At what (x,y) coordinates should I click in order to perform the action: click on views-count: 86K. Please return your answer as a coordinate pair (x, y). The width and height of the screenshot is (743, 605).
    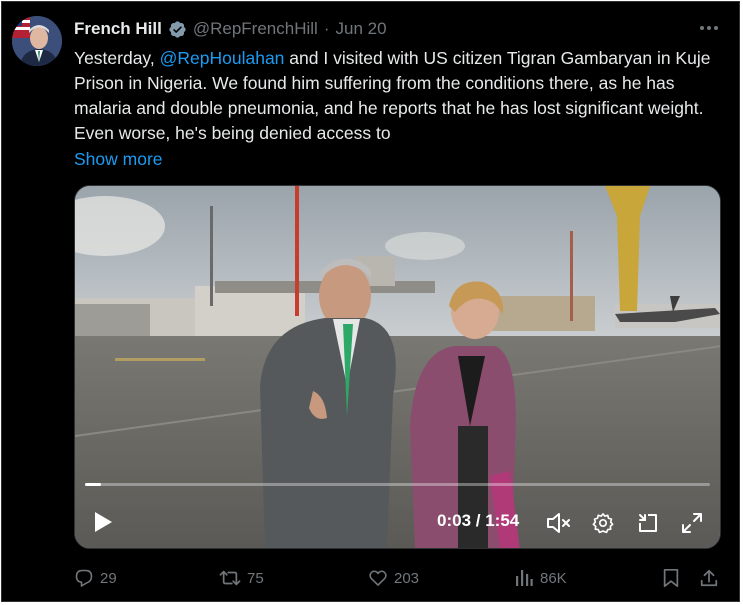
    Looking at the image, I should click on (553, 578).